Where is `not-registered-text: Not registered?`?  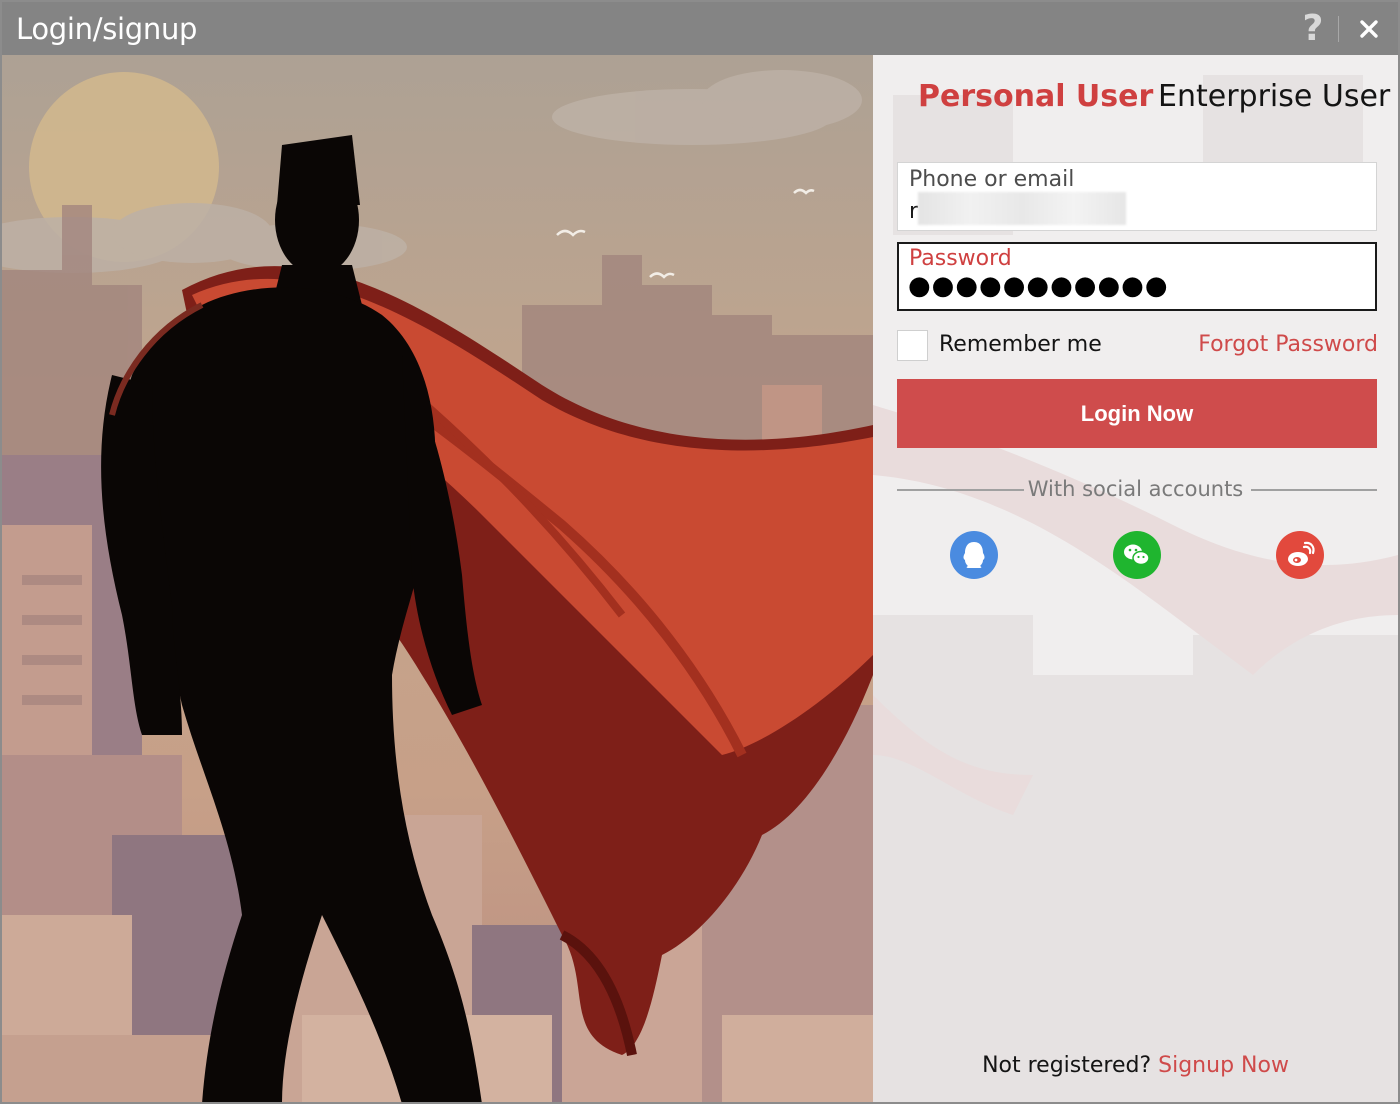 not-registered-text: Not registered? is located at coordinates (1067, 1065).